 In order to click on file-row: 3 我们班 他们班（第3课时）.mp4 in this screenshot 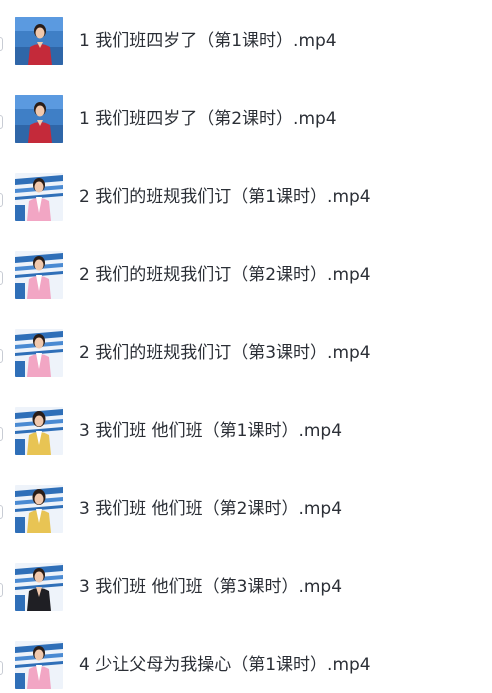, I will do `click(246, 595)`.